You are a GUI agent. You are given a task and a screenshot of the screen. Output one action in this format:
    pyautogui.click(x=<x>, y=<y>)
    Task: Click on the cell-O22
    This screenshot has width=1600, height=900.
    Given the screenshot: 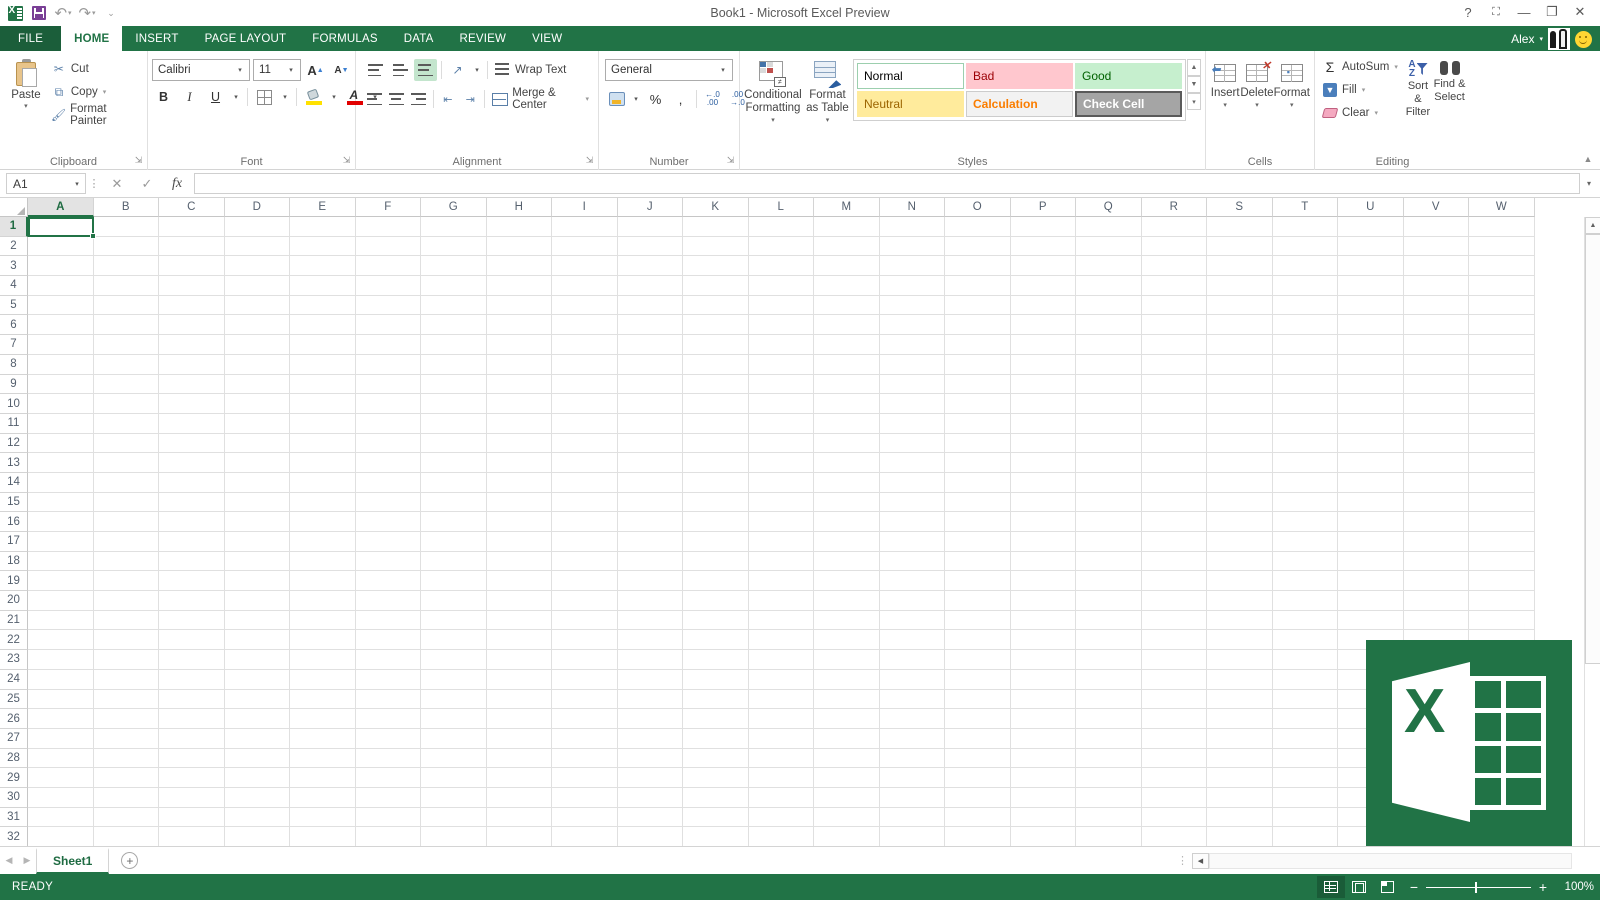 What is the action you would take?
    pyautogui.click(x=978, y=640)
    